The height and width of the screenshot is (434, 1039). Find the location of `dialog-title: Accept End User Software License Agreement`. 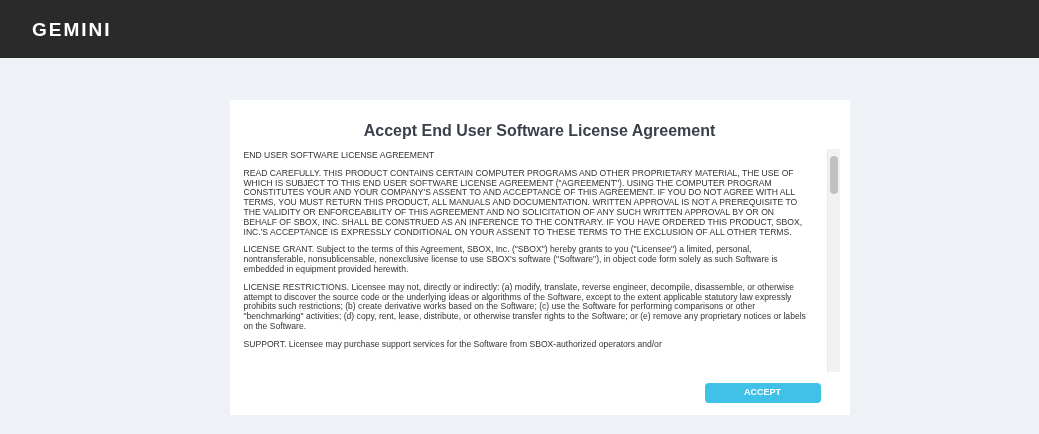

dialog-title: Accept End User Software License Agreement is located at coordinates (539, 131).